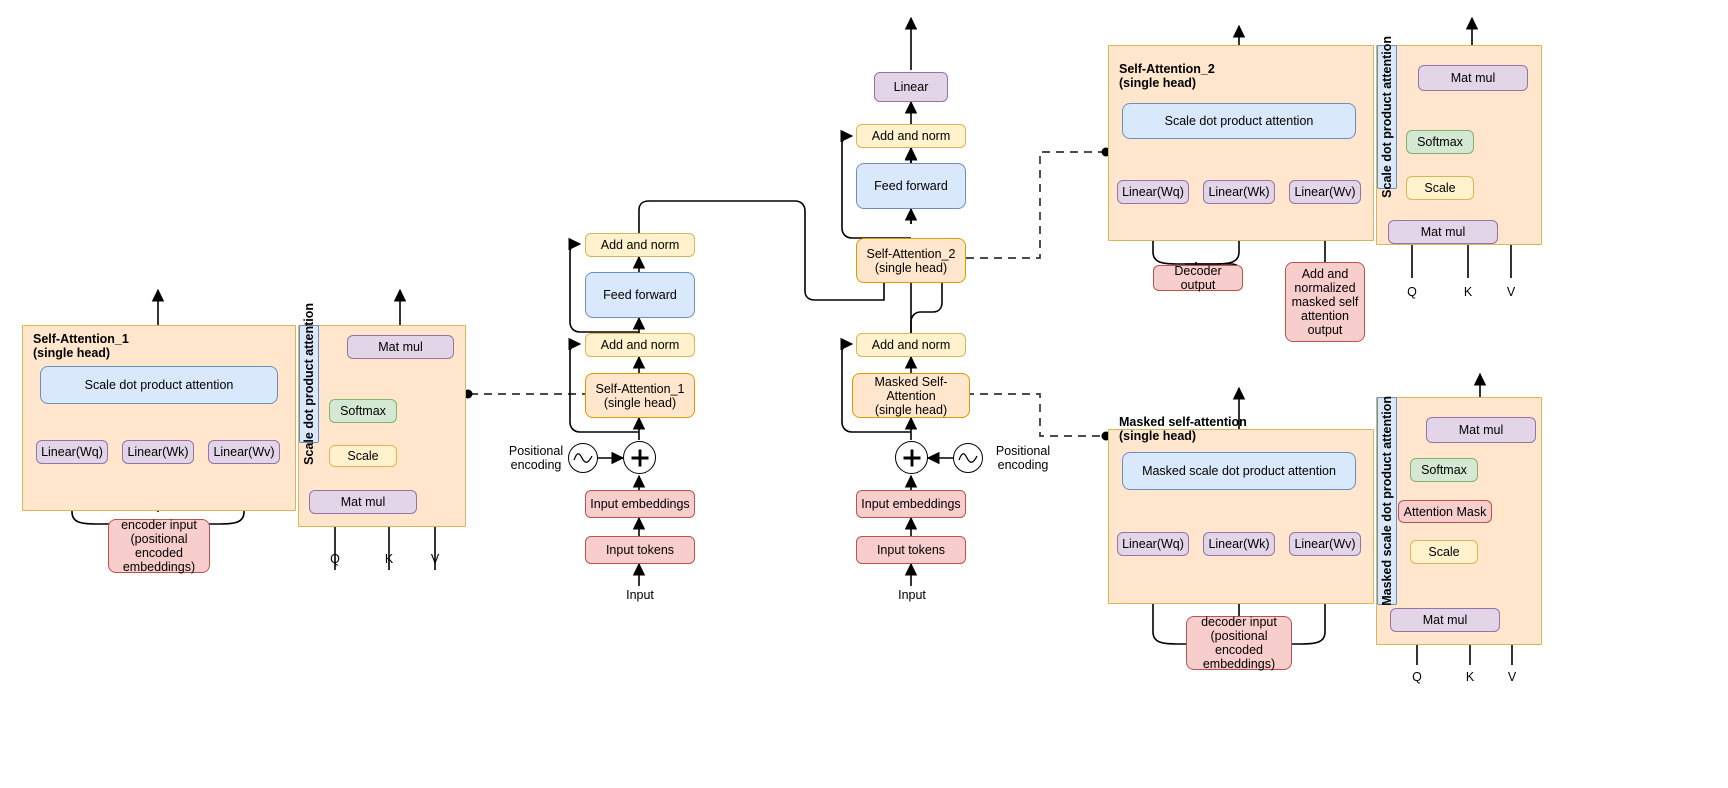 The height and width of the screenshot is (788, 1728). Describe the element at coordinates (911, 136) in the screenshot. I see `decoder-add-and-norm-top: Add and norm` at that location.